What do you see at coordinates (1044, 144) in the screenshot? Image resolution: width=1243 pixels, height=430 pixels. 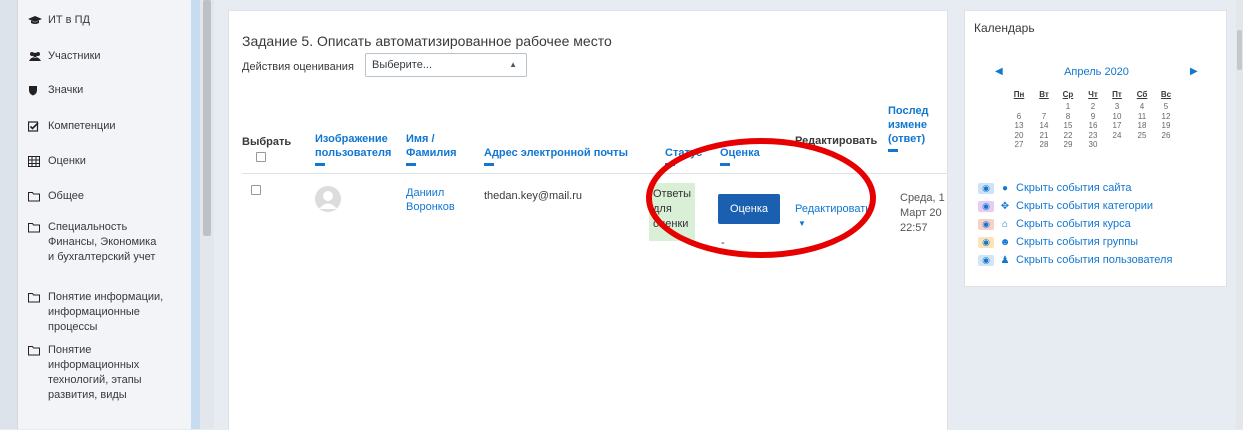 I see `calendar-day: 28` at bounding box center [1044, 144].